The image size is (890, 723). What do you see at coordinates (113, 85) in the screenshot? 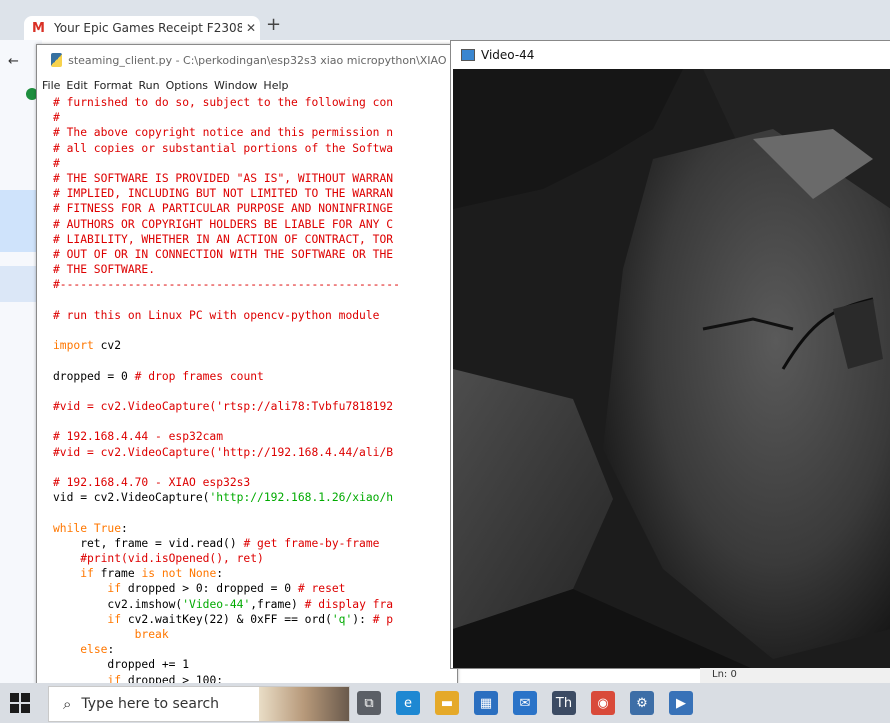
I see `menu-item-format: Format` at bounding box center [113, 85].